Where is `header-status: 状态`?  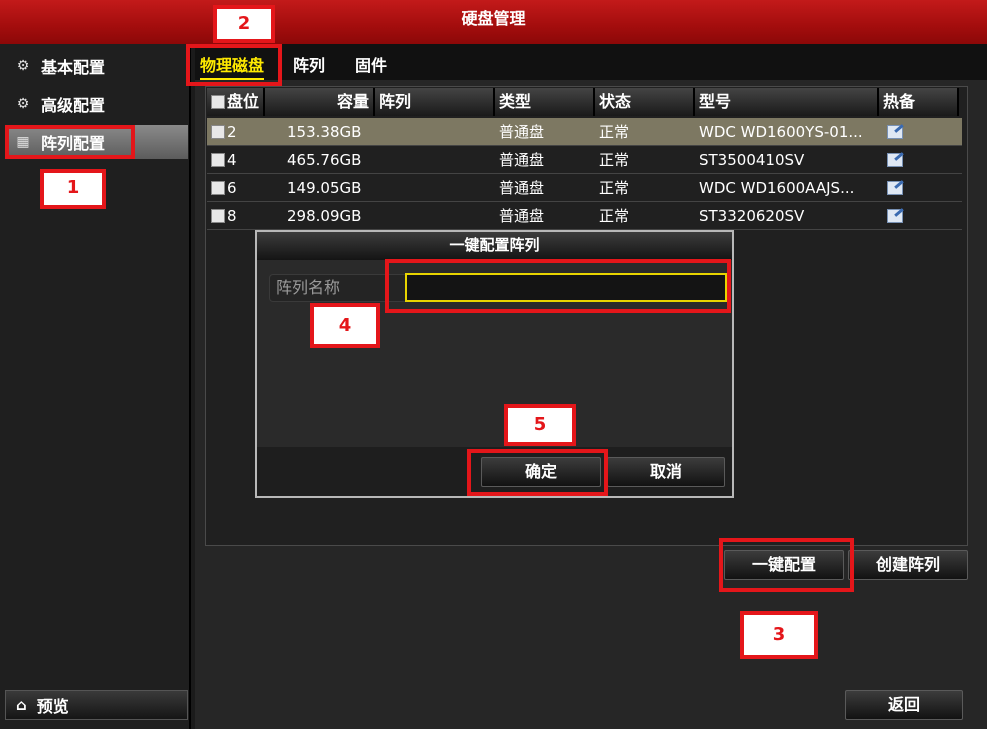 header-status: 状态 is located at coordinates (645, 102).